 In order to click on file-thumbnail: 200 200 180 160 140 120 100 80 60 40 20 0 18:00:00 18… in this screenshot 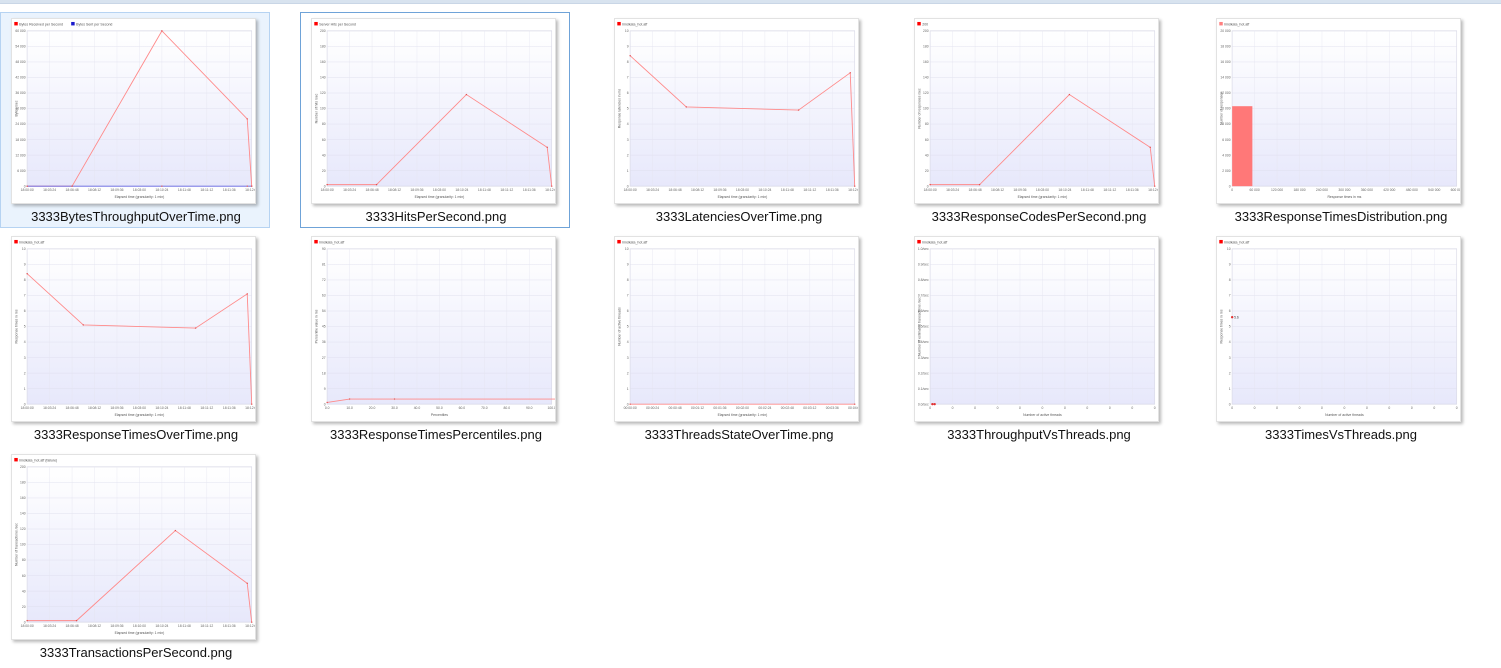, I will do `click(1036, 111)`.